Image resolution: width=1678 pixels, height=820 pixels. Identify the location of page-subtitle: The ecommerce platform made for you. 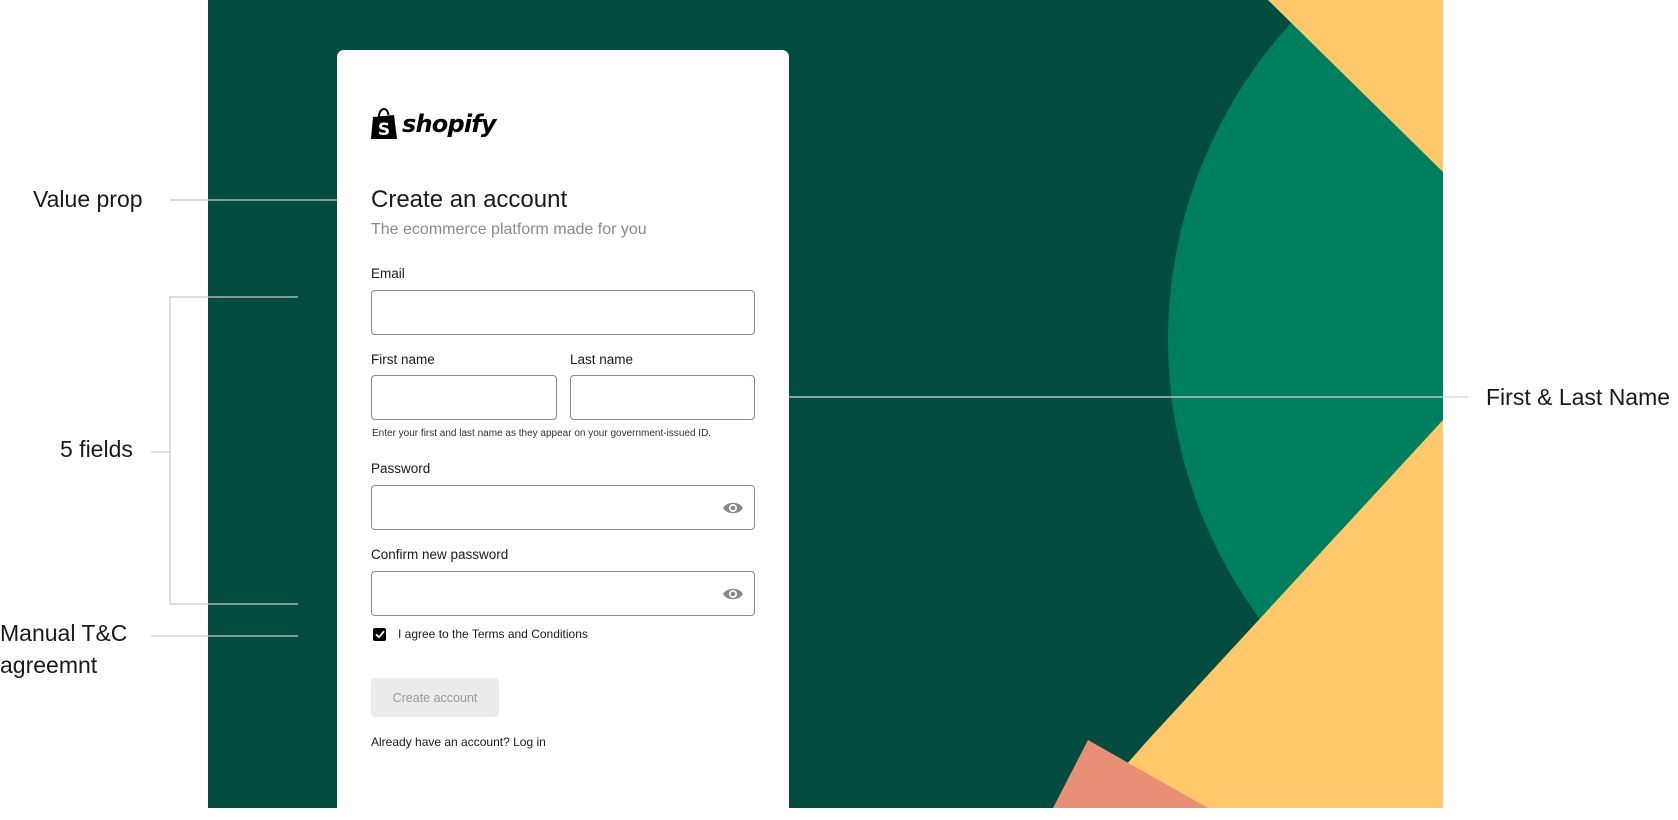
(509, 229).